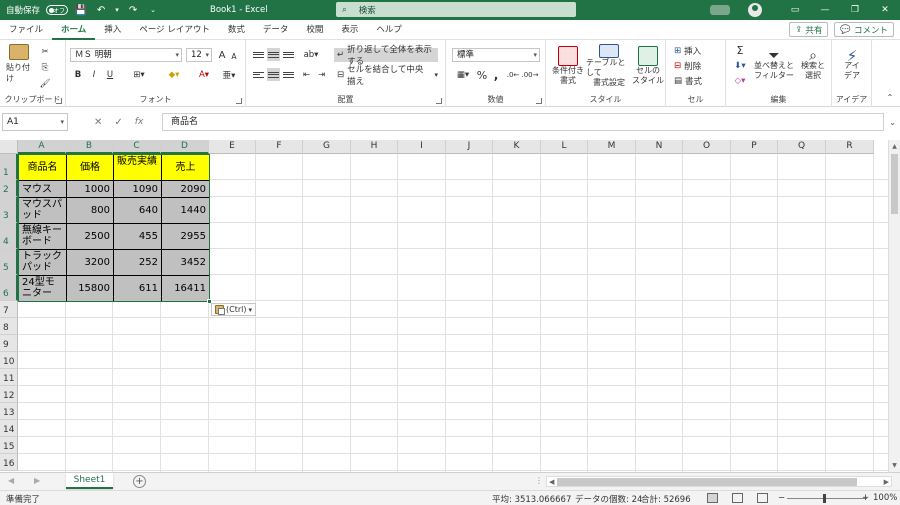 The image size is (900, 505). Describe the element at coordinates (9, 377) in the screenshot. I see `row-header-11: 11` at that location.